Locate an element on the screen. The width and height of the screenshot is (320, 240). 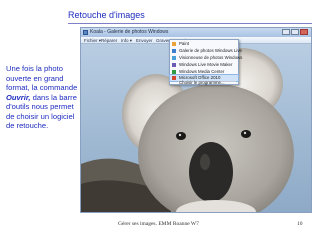
menu-item-photo-viewer: Visionneuse de photos Windows is located at coordinates (206, 58).